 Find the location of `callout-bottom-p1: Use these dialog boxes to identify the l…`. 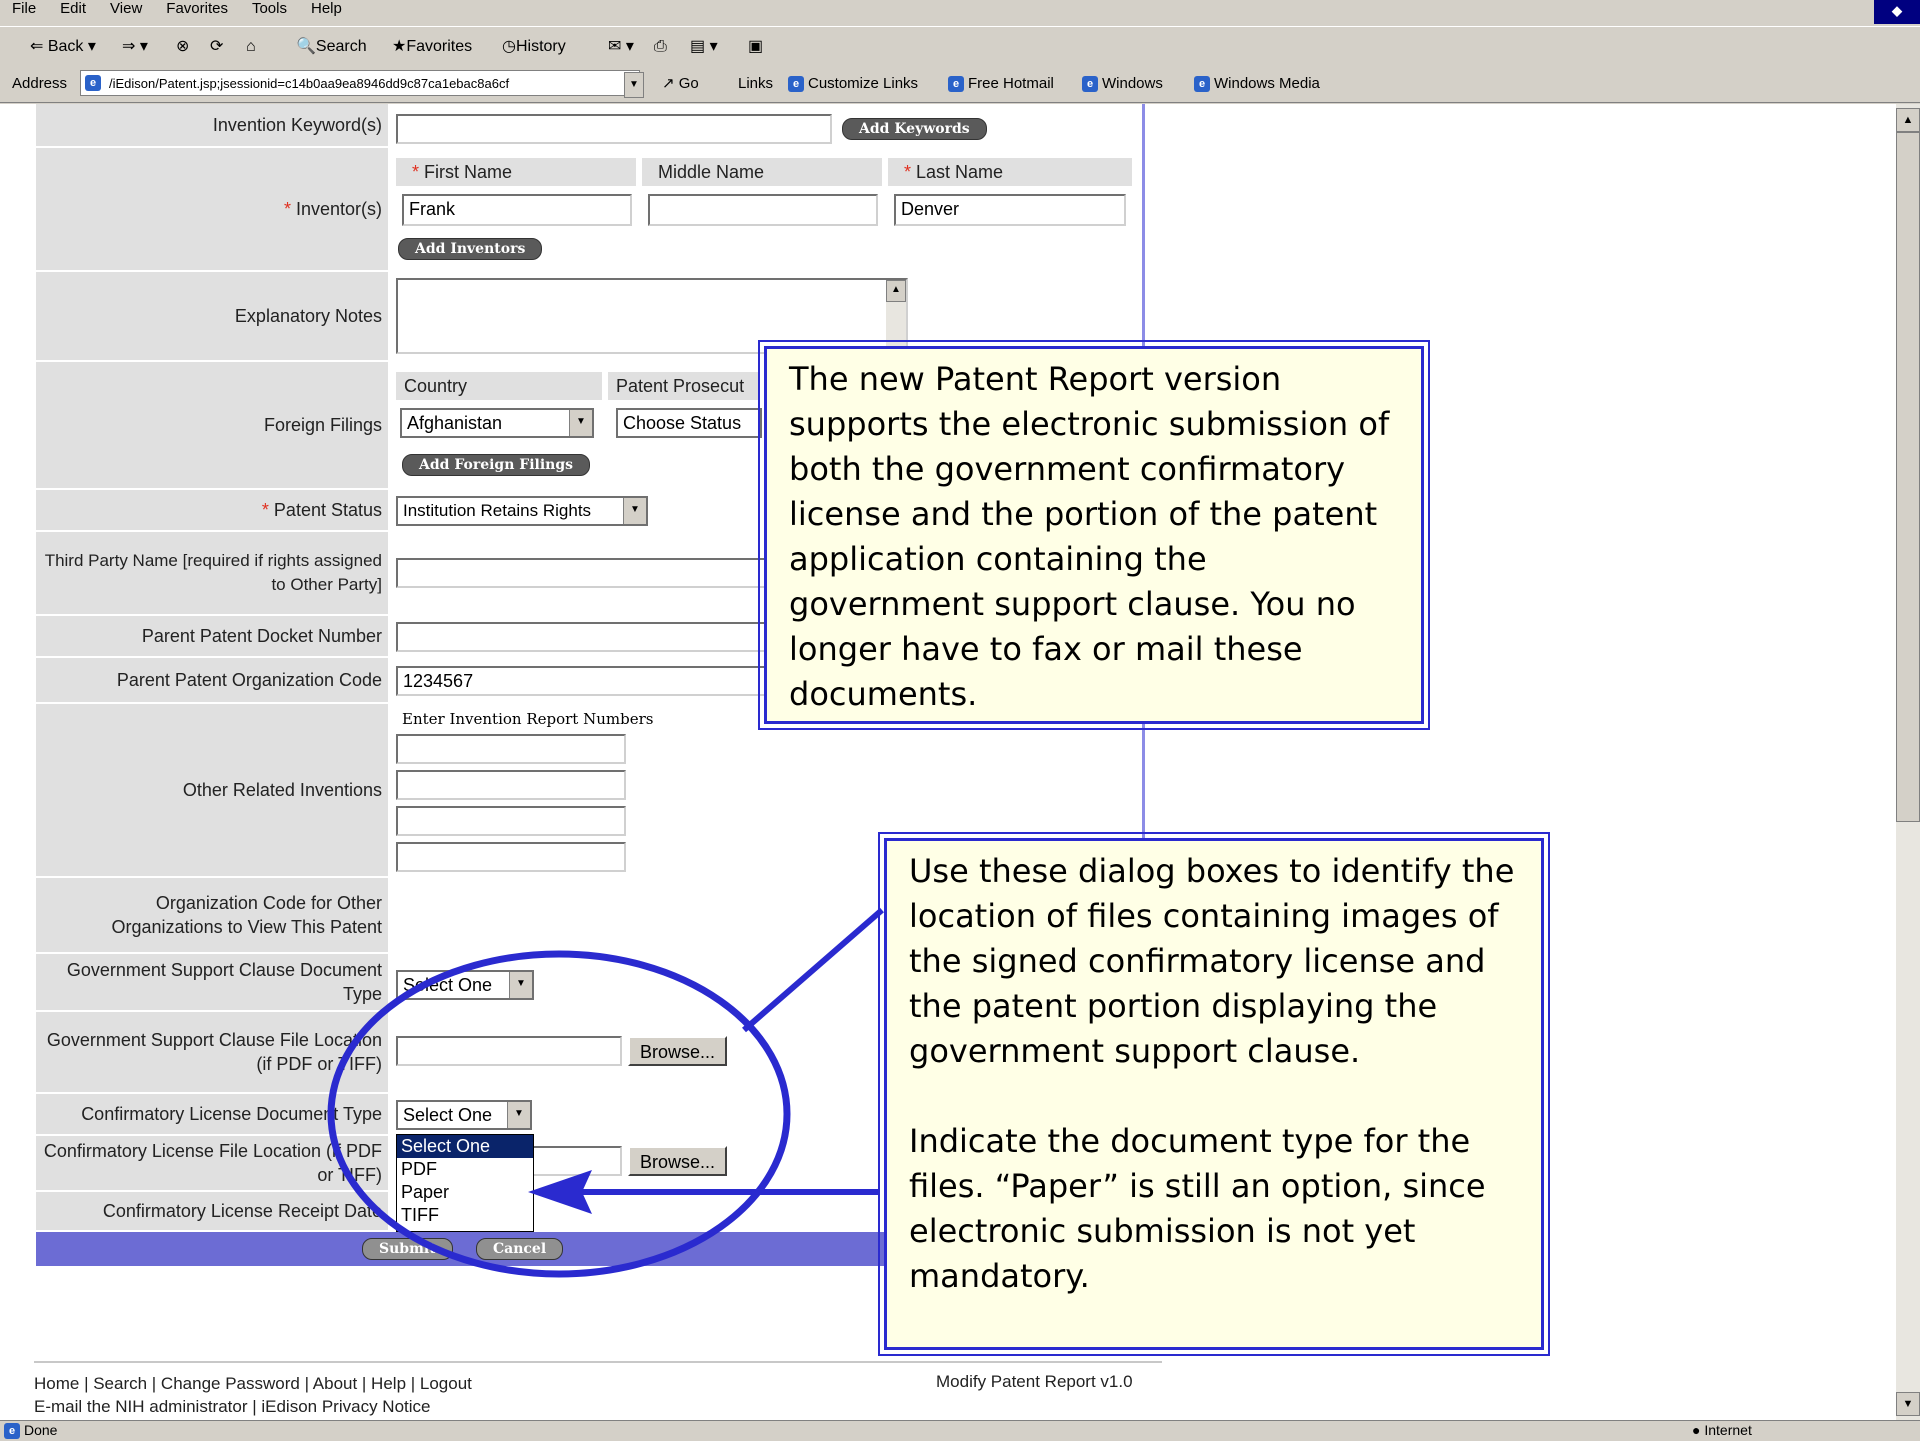

callout-bottom-p1: Use these dialog boxes to identify the l… is located at coordinates (1212, 961).